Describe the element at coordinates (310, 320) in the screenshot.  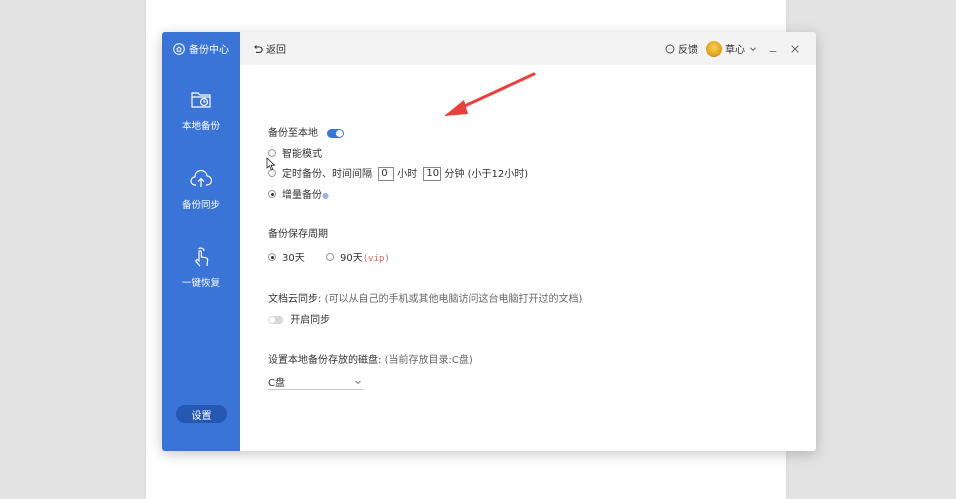
I see `cloud-sync-toggle-label: 开启同步` at that location.